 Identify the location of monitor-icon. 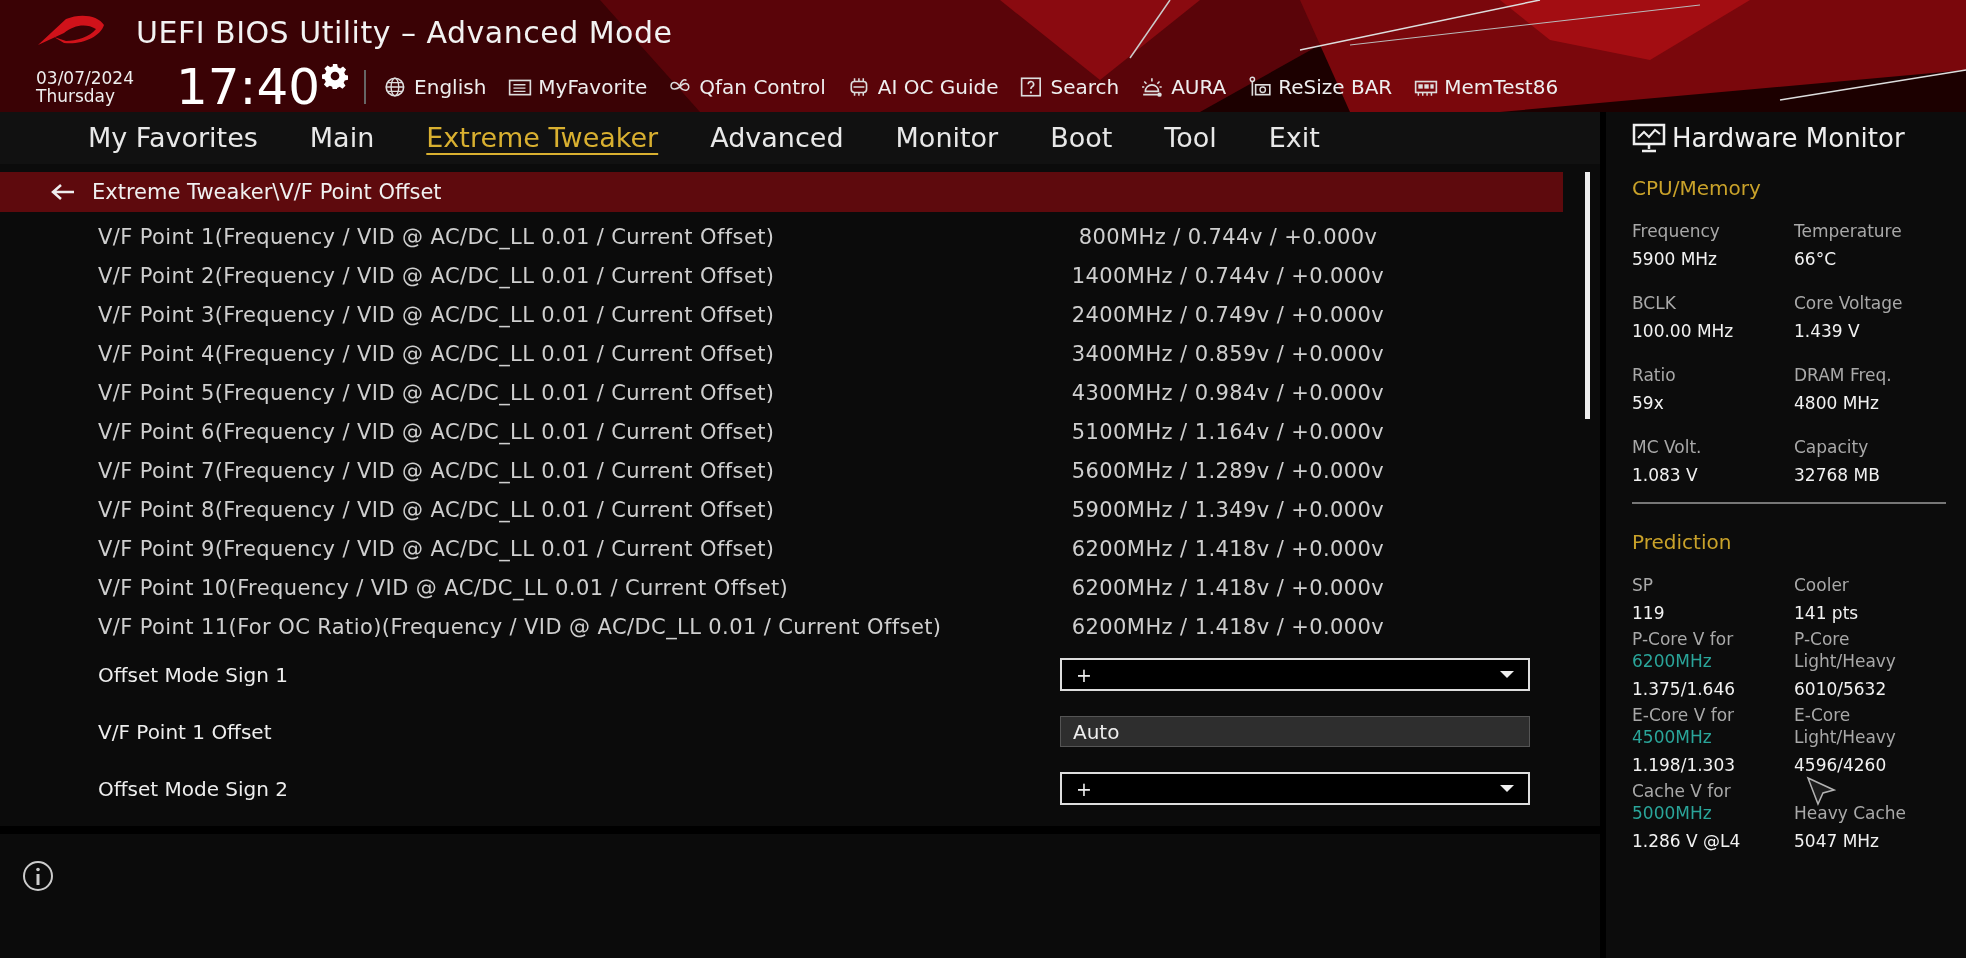
(1649, 138).